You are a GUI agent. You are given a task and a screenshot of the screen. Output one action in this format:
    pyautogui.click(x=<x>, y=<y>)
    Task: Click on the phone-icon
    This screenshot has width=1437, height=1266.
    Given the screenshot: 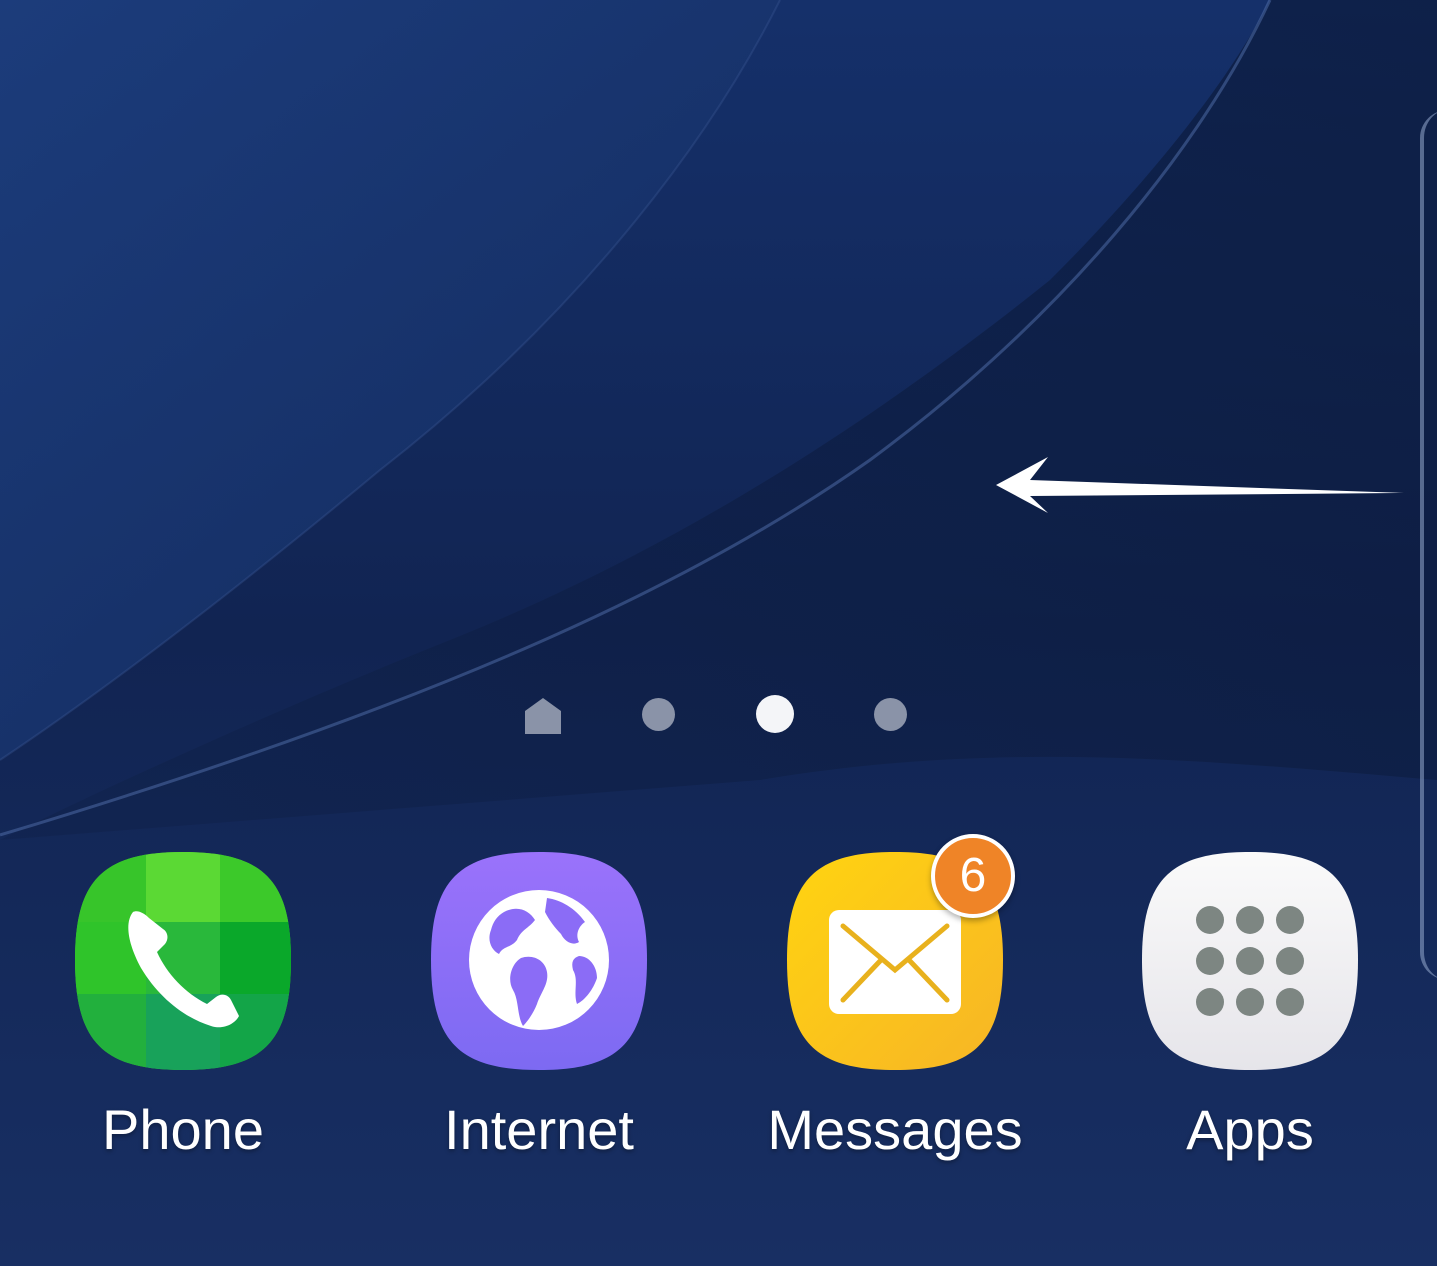 What is the action you would take?
    pyautogui.click(x=183, y=961)
    